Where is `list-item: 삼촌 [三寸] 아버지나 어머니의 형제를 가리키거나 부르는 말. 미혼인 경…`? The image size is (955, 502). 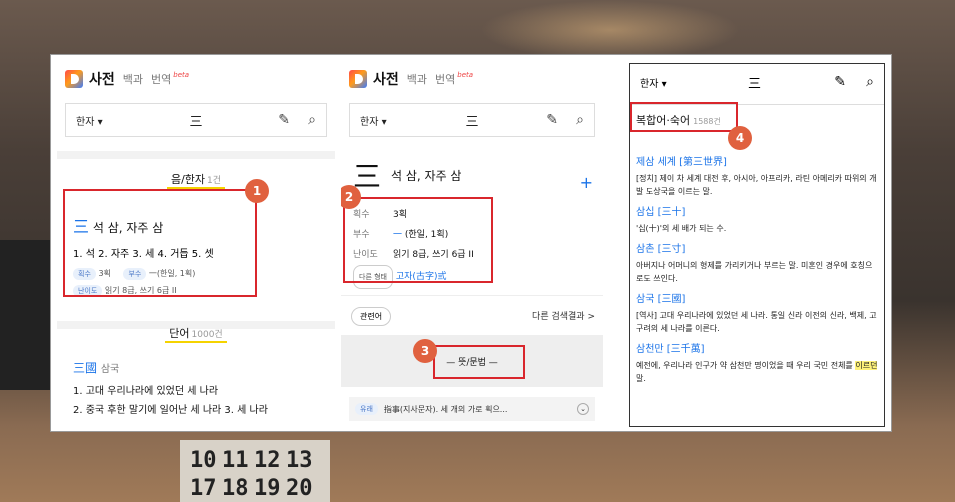 list-item: 삼촌 [三寸] 아버지나 어머니의 형제를 가리키거나 부르는 말. 미혼인 경… is located at coordinates (757, 264).